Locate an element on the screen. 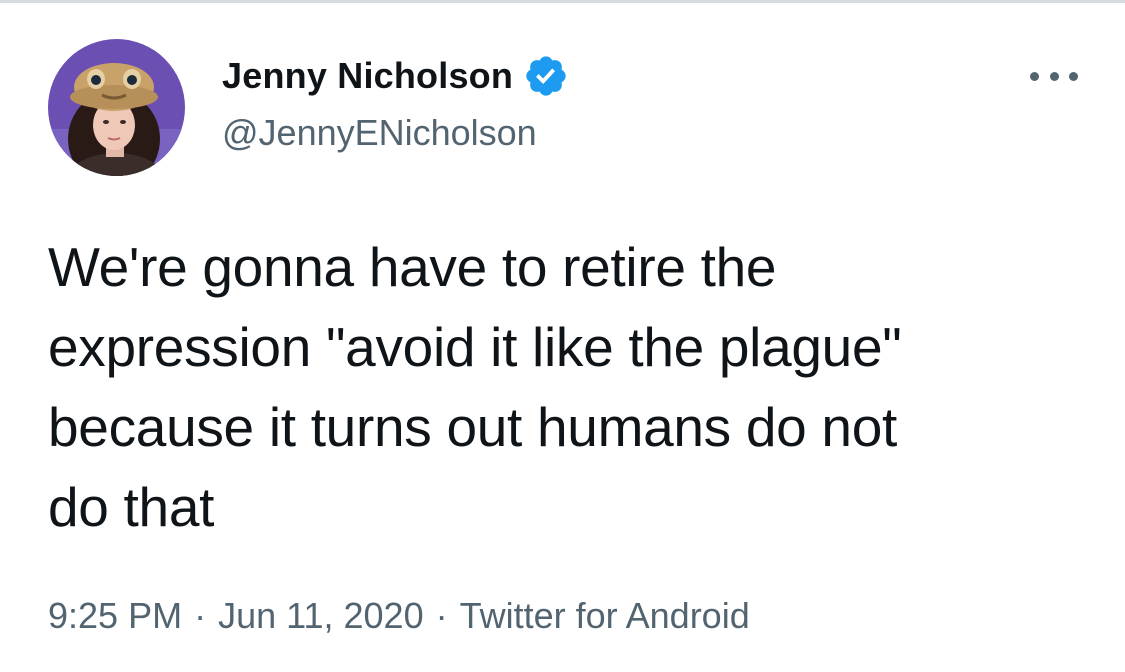 The image size is (1125, 672). more-options-icon is located at coordinates (1054, 76).